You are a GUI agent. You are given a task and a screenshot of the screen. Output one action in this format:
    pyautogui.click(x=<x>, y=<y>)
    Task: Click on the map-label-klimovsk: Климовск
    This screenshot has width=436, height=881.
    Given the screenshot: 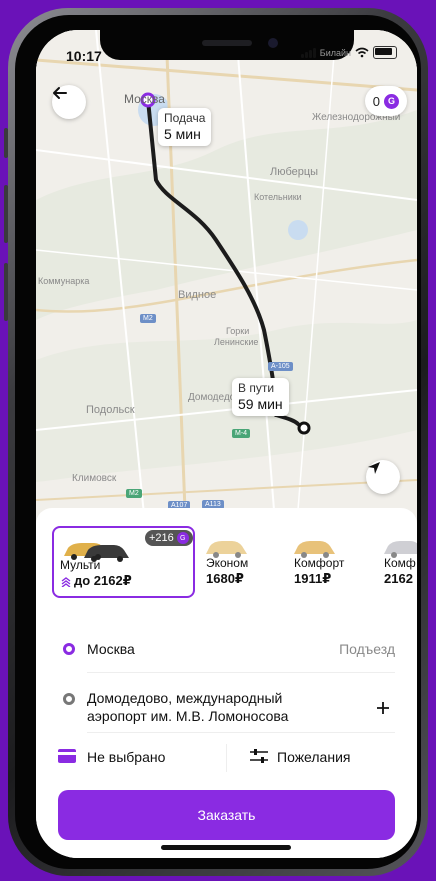 What is the action you would take?
    pyautogui.click(x=94, y=478)
    